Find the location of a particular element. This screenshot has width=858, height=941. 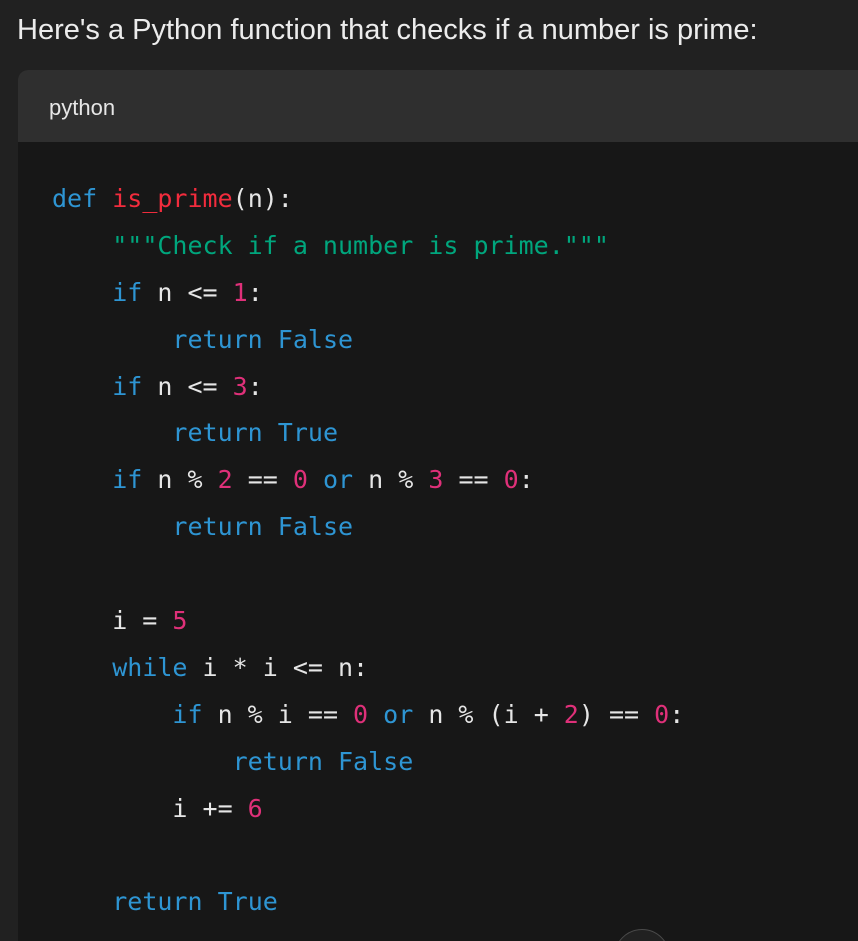

code-keyword: def is located at coordinates (75, 198).